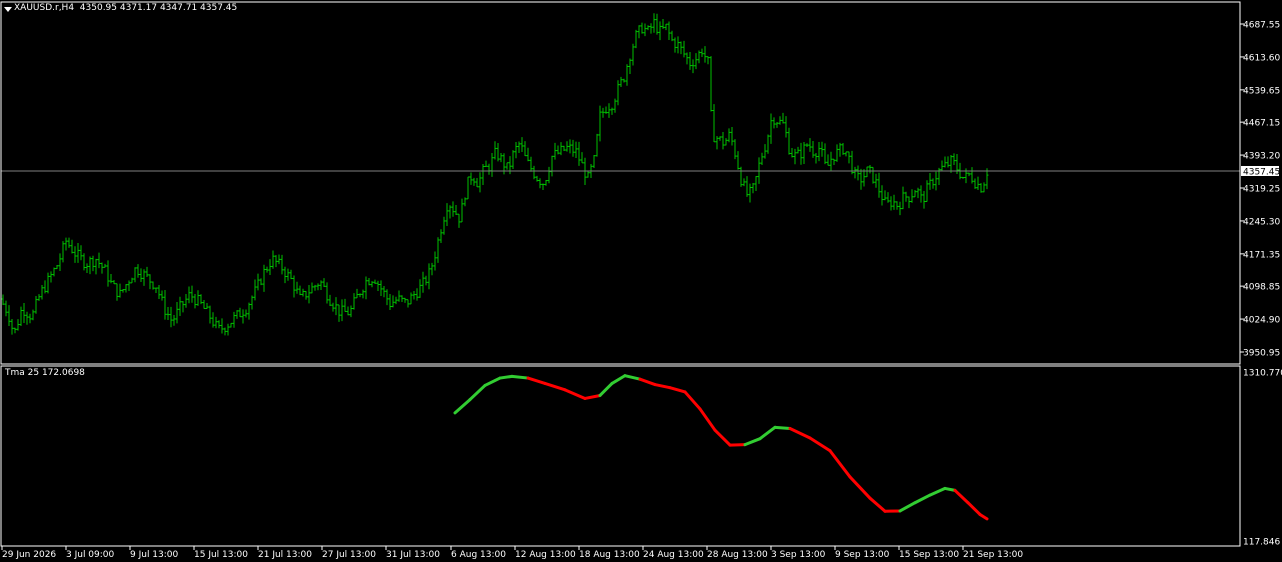  I want to click on x-tick-label: 3 Sep 13:00, so click(798, 555).